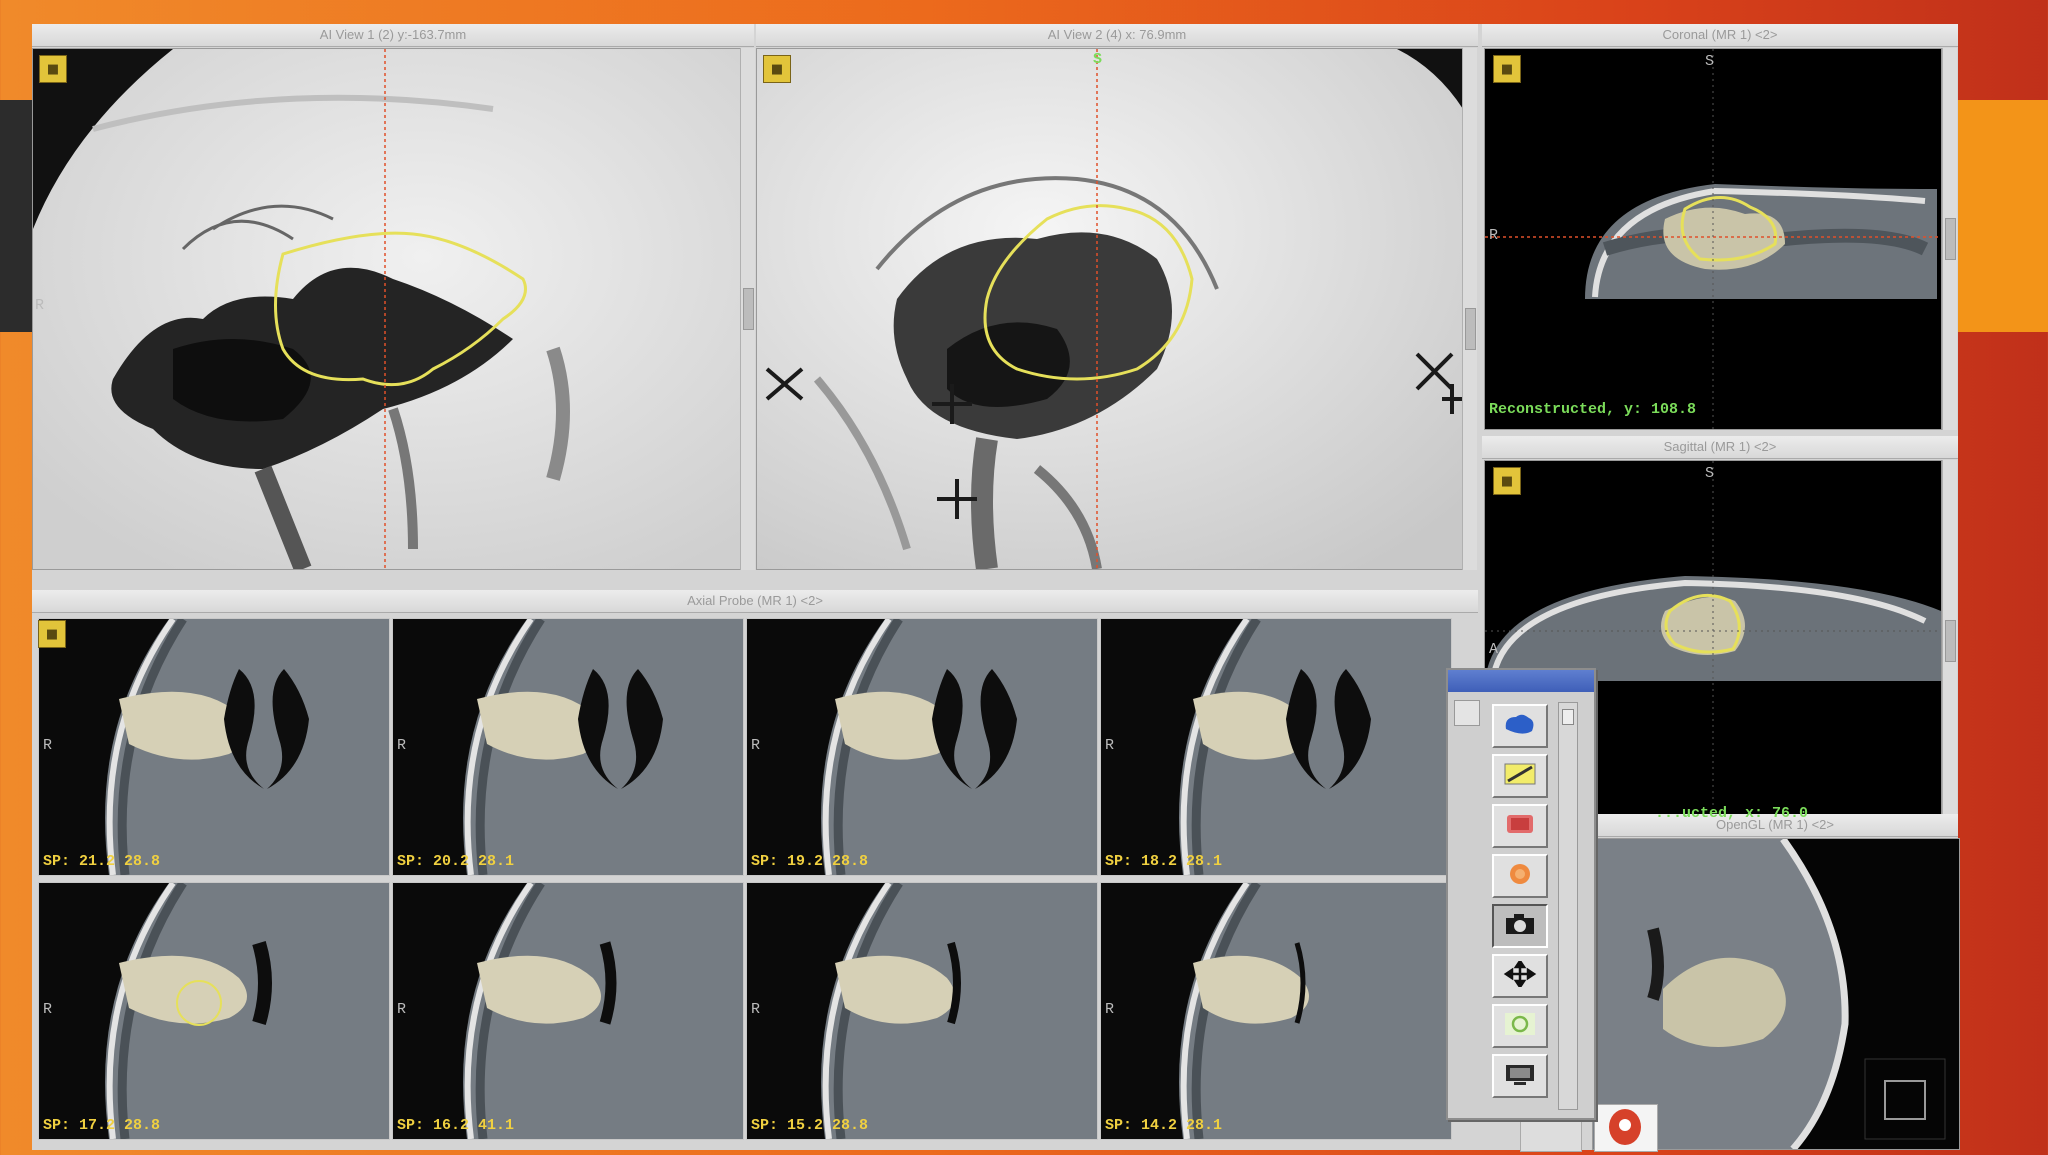  What do you see at coordinates (2003, 216) in the screenshot?
I see `background-orange-tab` at bounding box center [2003, 216].